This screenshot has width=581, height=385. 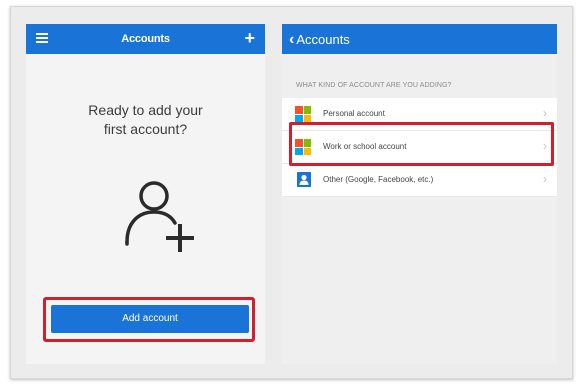 I want to click on title-bar: ‹ Accounts, so click(x=419, y=39).